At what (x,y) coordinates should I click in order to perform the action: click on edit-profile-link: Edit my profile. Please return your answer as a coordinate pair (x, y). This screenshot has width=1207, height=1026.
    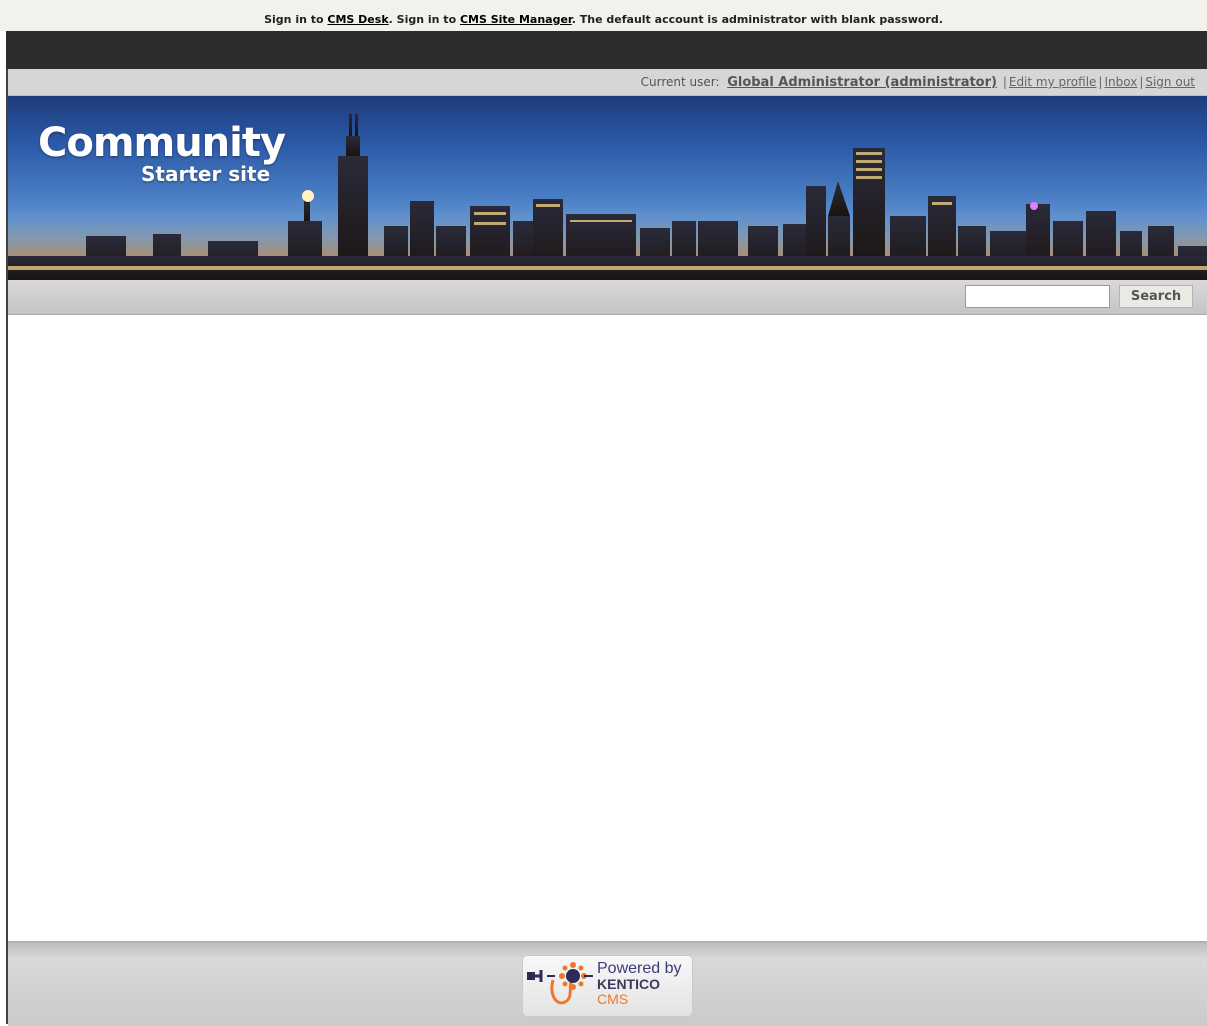
    Looking at the image, I should click on (1053, 82).